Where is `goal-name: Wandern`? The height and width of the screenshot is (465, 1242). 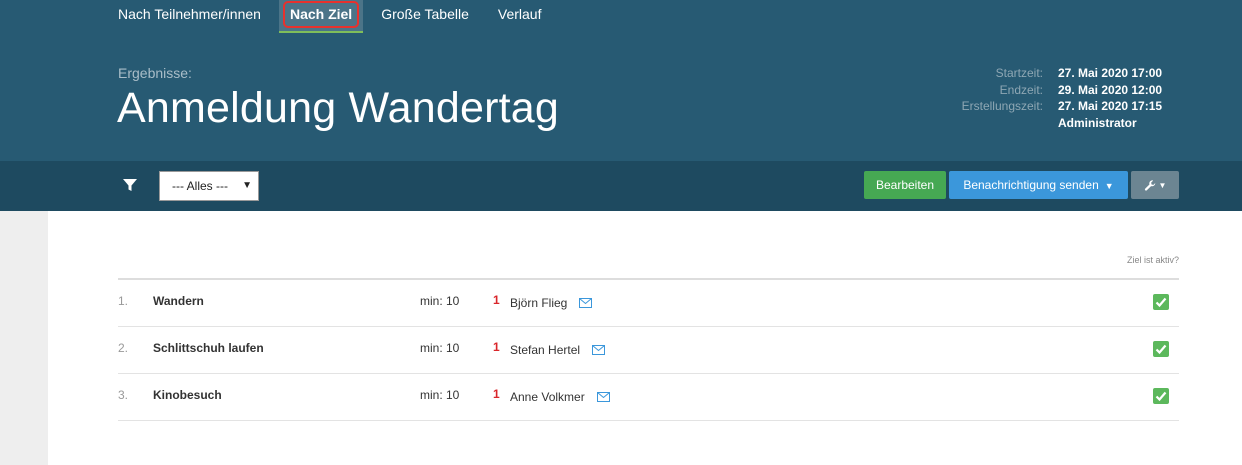 goal-name: Wandern is located at coordinates (178, 301).